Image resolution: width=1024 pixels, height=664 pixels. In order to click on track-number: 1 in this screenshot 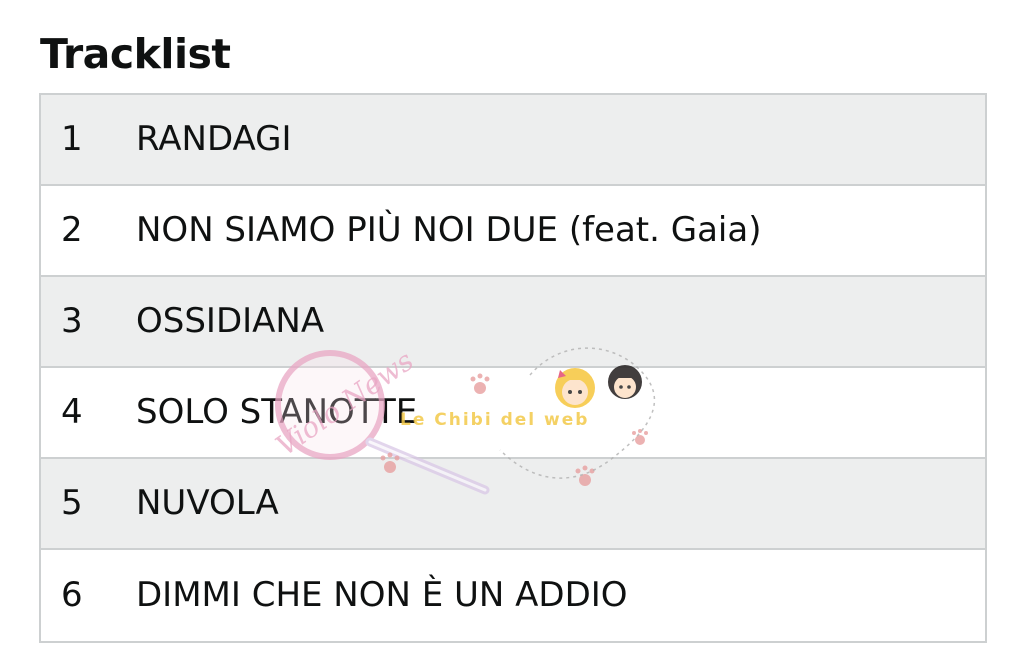, I will do `click(72, 139)`.